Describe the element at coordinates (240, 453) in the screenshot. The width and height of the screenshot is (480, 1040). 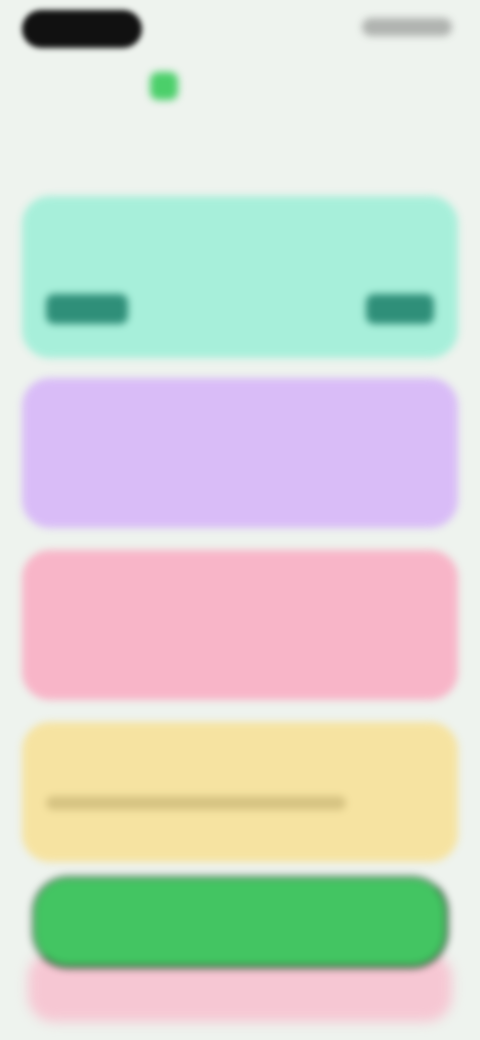
I see `purple-card` at that location.